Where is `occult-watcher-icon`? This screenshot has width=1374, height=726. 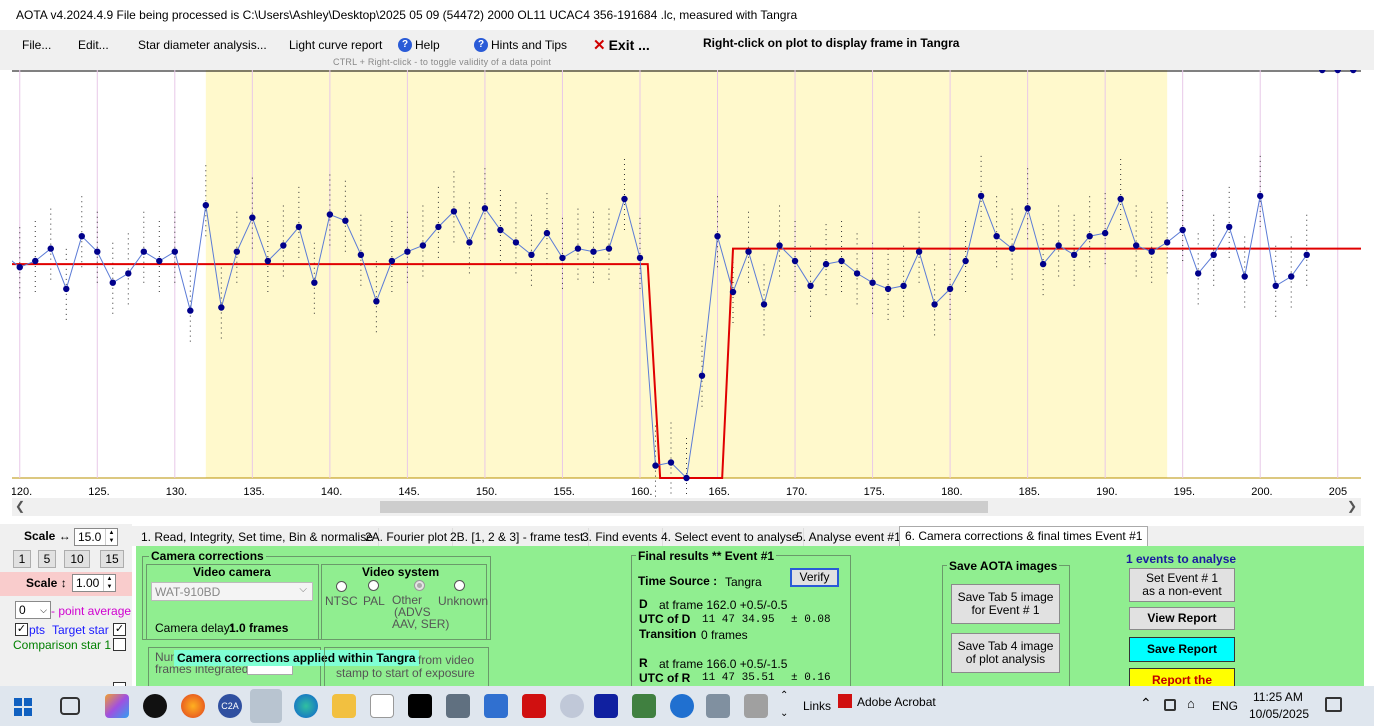
occult-watcher-icon is located at coordinates (682, 706).